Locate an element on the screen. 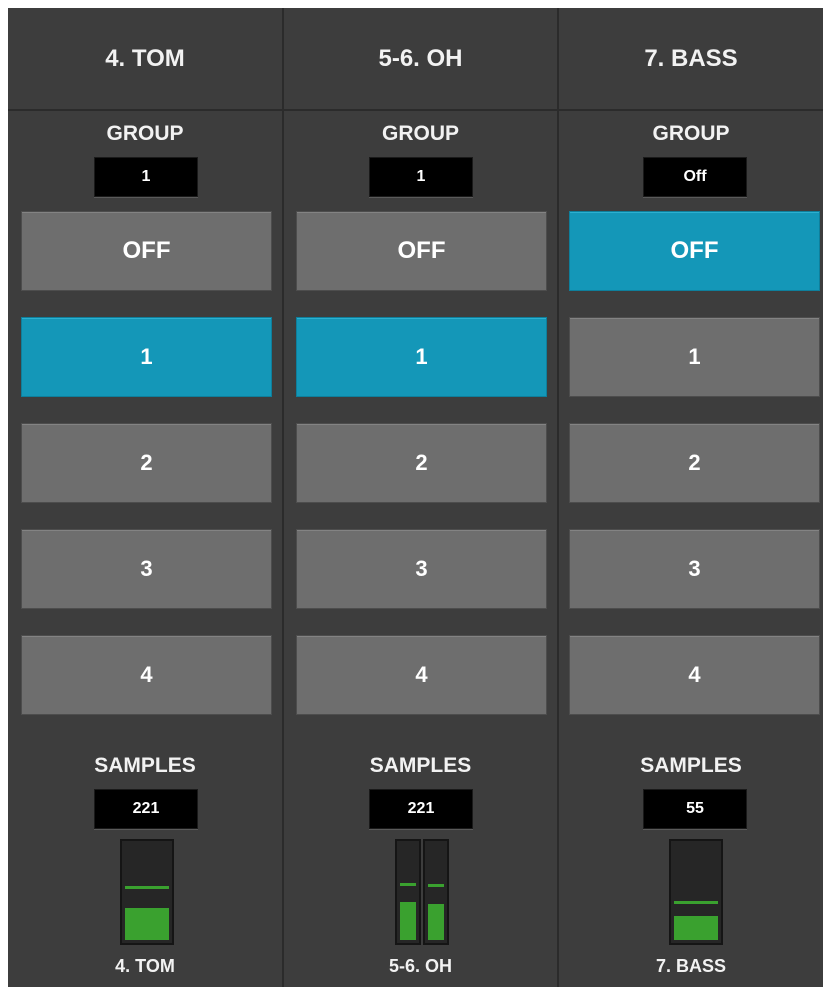 The image size is (823, 987). channel-name: 7. BASS is located at coordinates (691, 59).